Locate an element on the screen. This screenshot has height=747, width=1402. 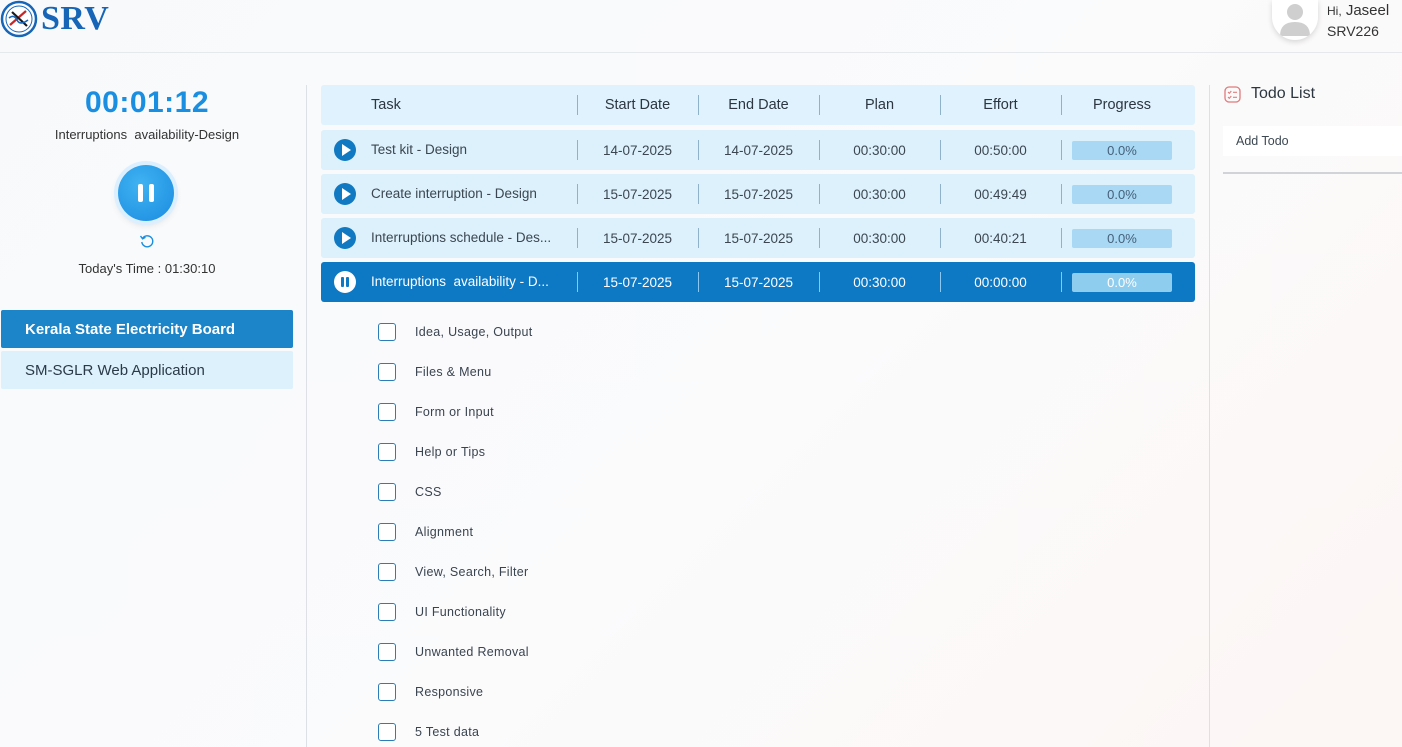
checklist-item: Responsive is located at coordinates (430, 692).